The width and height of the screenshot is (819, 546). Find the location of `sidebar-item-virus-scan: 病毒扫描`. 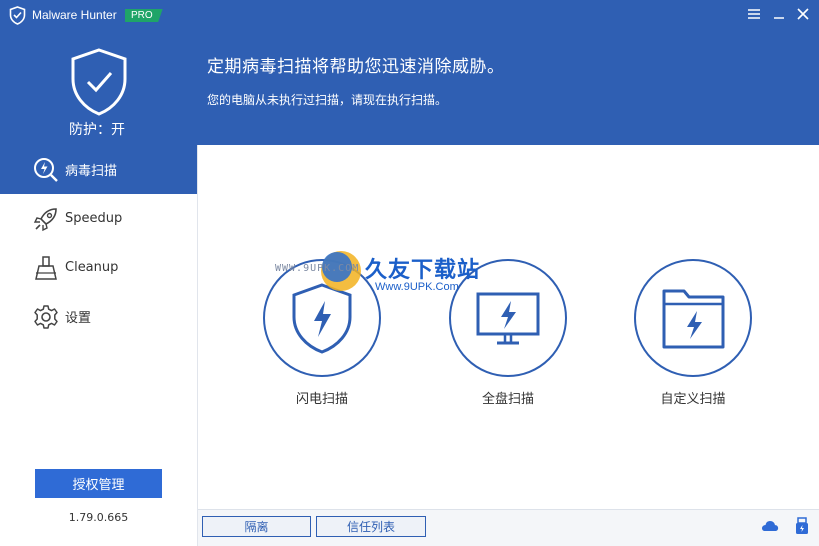

sidebar-item-virus-scan: 病毒扫描 is located at coordinates (98, 169).